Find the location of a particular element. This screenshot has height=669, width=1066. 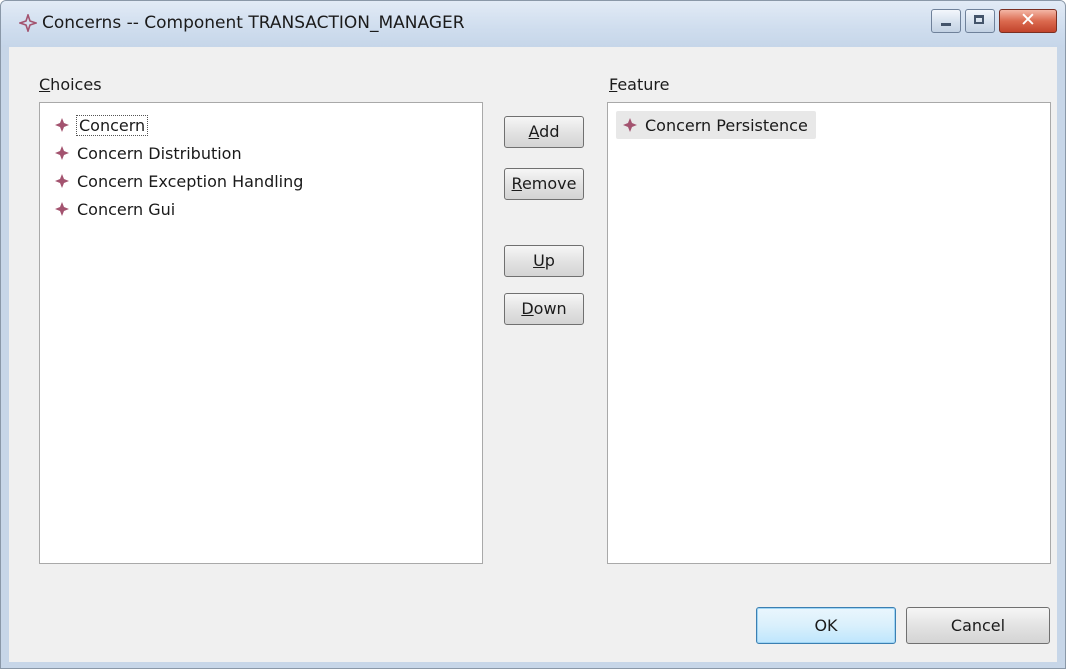

ok-button: OK is located at coordinates (826, 625).